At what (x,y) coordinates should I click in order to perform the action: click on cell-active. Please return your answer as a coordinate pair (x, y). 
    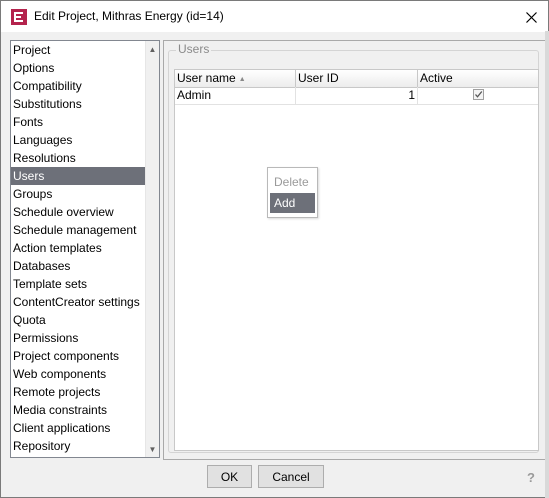
    Looking at the image, I should click on (478, 95).